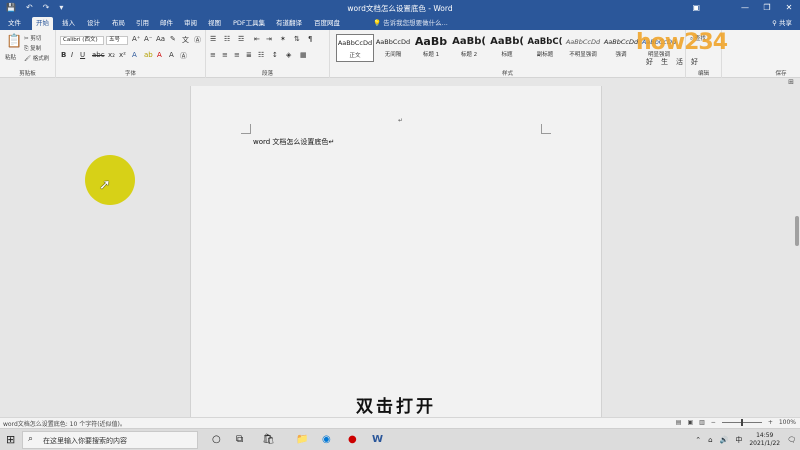  Describe the element at coordinates (745, 8) in the screenshot. I see `minimize-button: —` at that location.